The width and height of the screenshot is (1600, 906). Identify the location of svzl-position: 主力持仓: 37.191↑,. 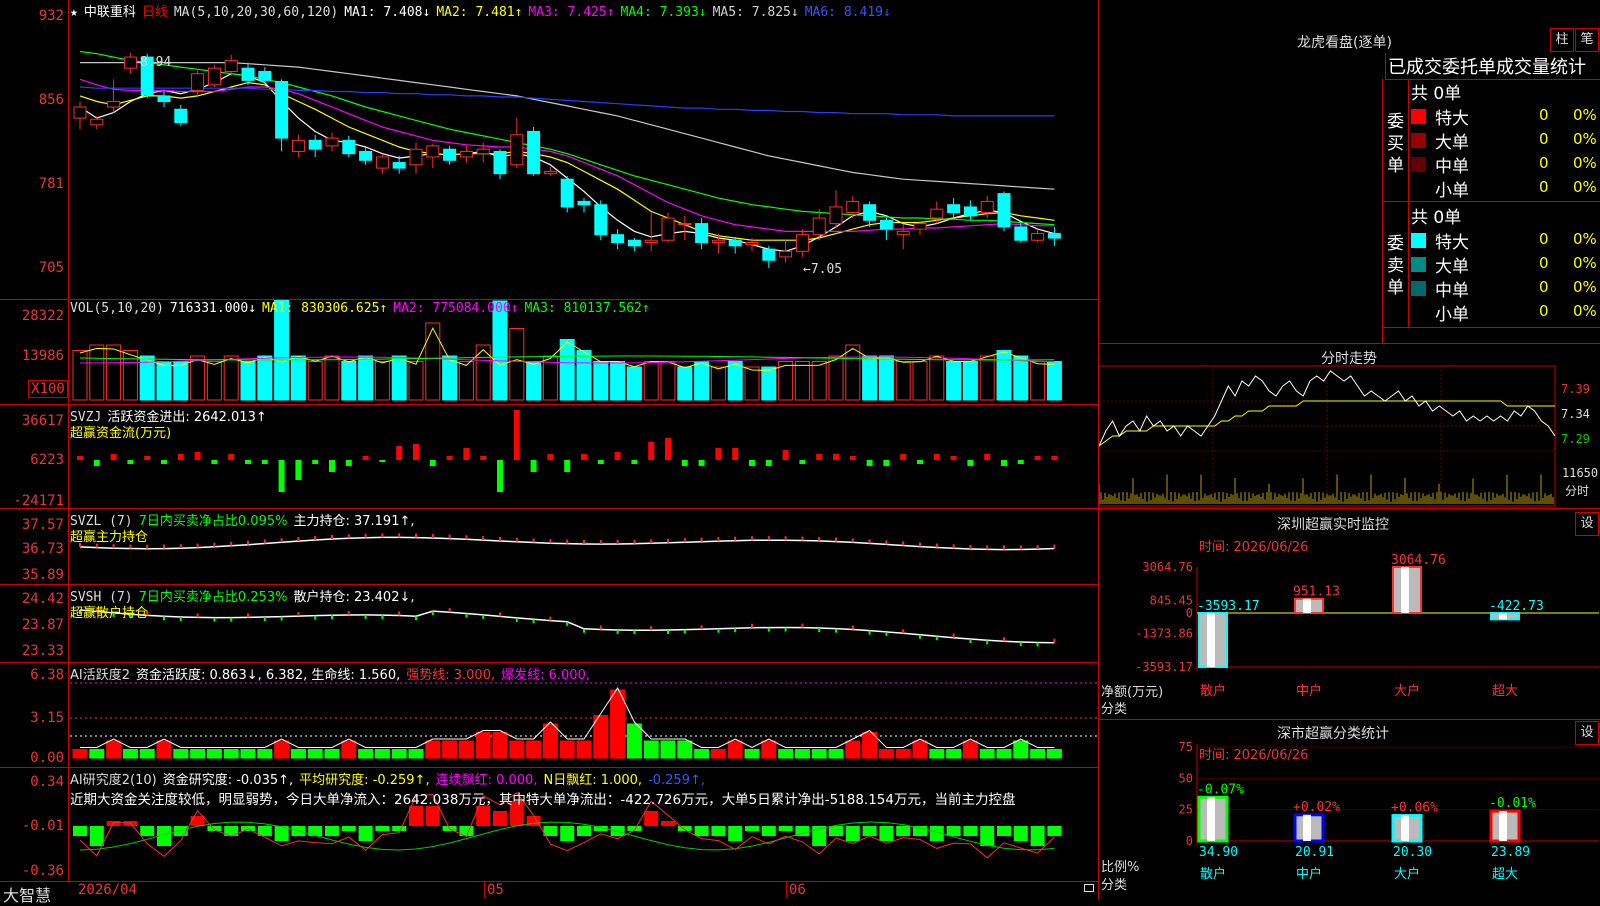
(354, 521).